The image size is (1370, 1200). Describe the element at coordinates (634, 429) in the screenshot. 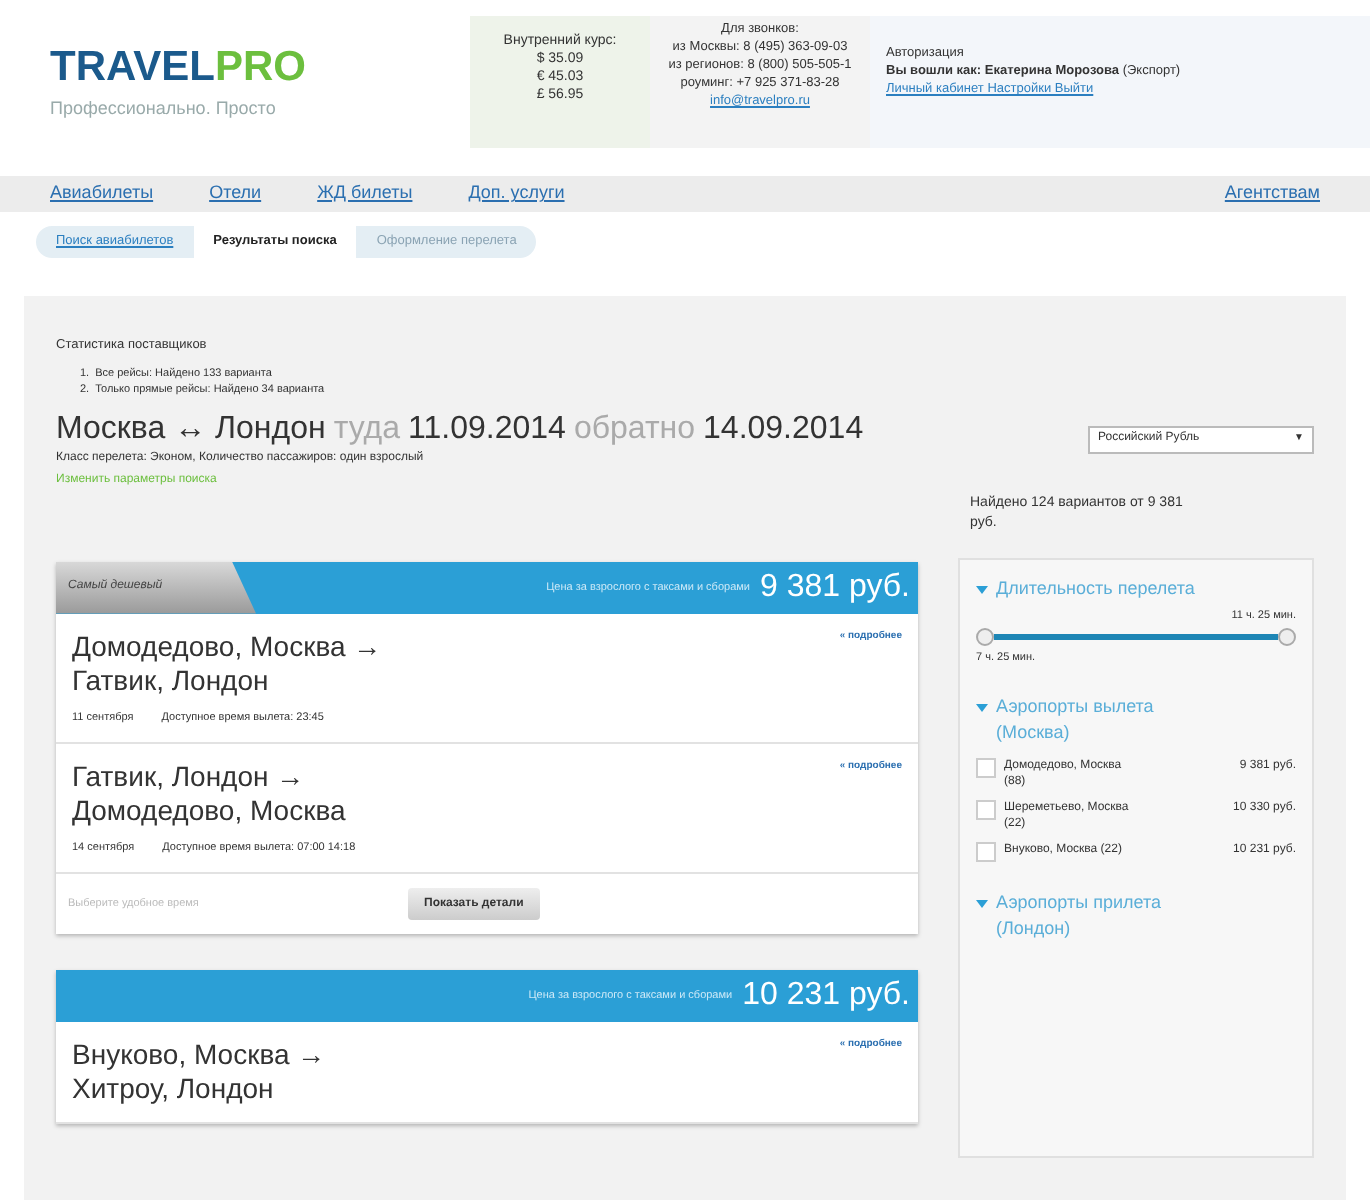

I see `direction-label: обратно` at that location.